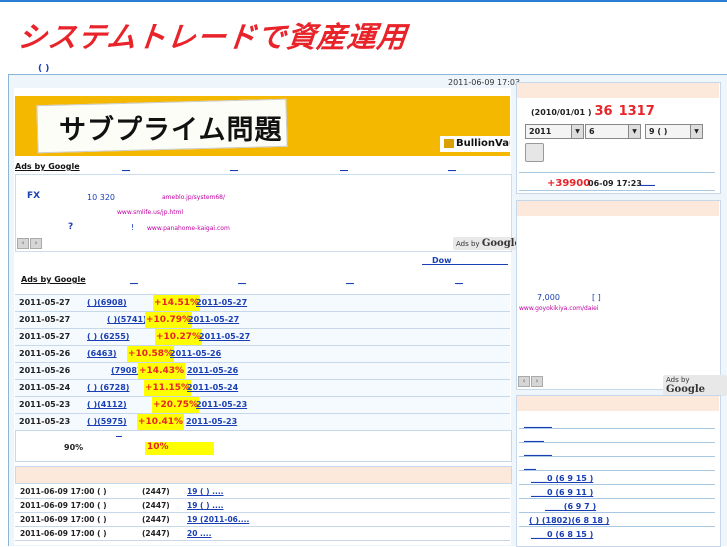  What do you see at coordinates (262, 126) in the screenshot?
I see `banner-ad: サブプライム問題 BullionVault` at bounding box center [262, 126].